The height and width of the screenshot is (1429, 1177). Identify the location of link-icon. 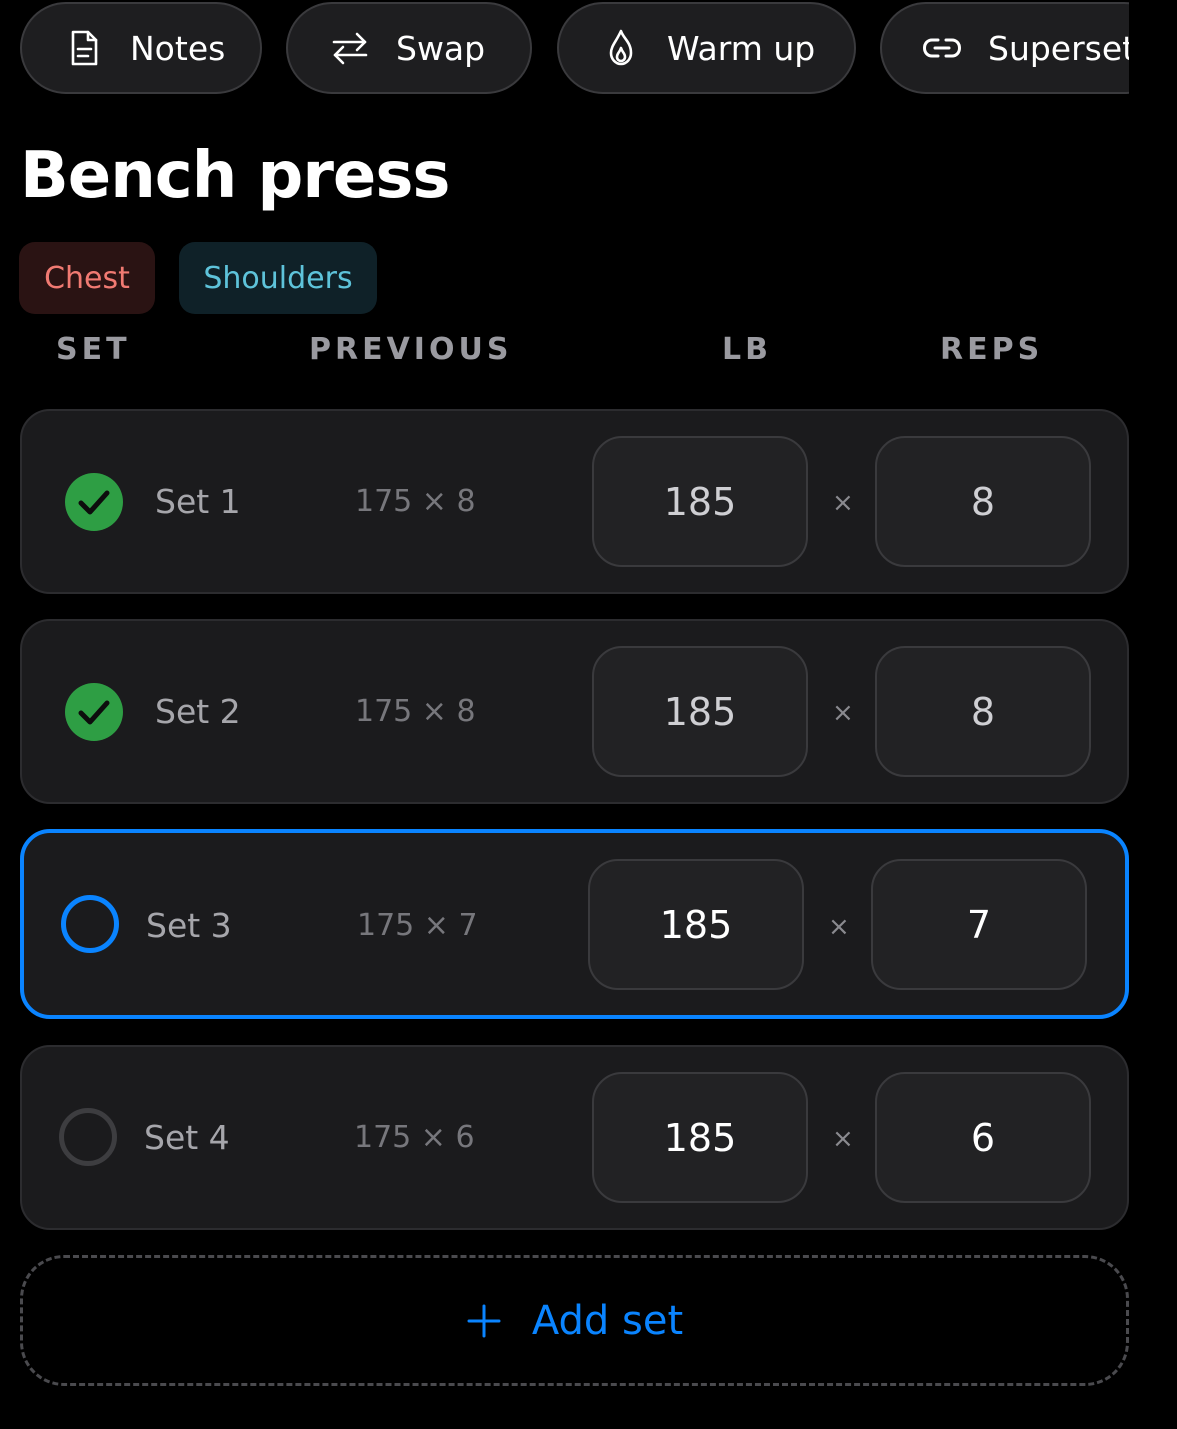
(942, 48).